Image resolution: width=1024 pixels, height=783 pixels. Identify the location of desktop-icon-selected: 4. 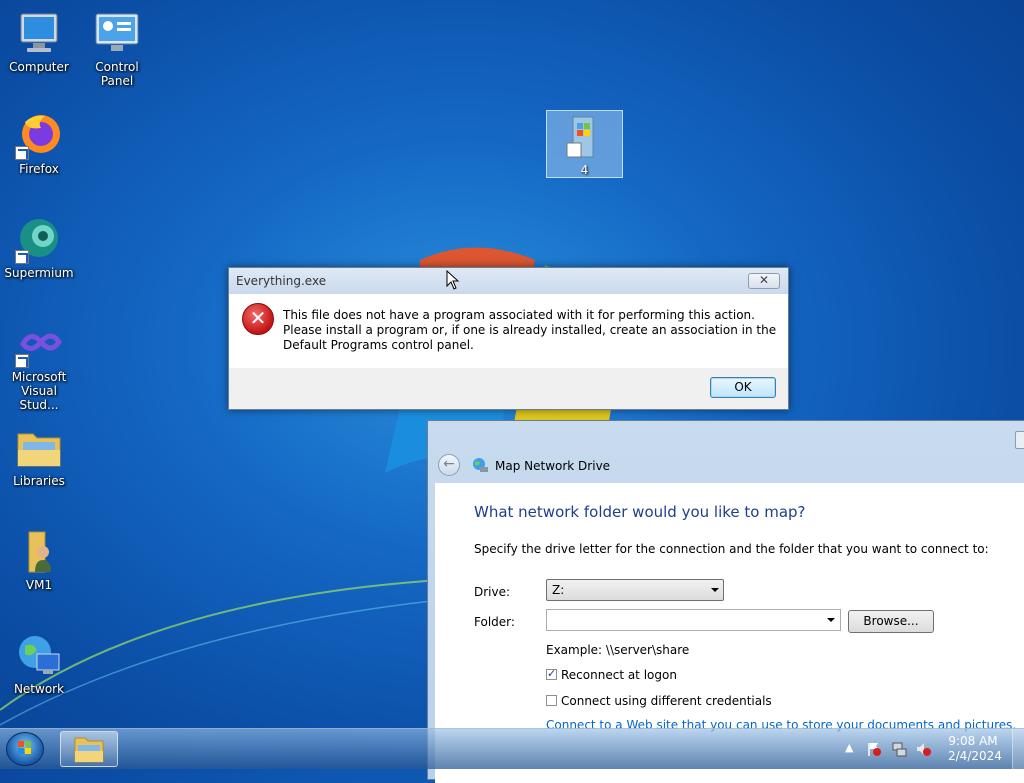
(584, 144).